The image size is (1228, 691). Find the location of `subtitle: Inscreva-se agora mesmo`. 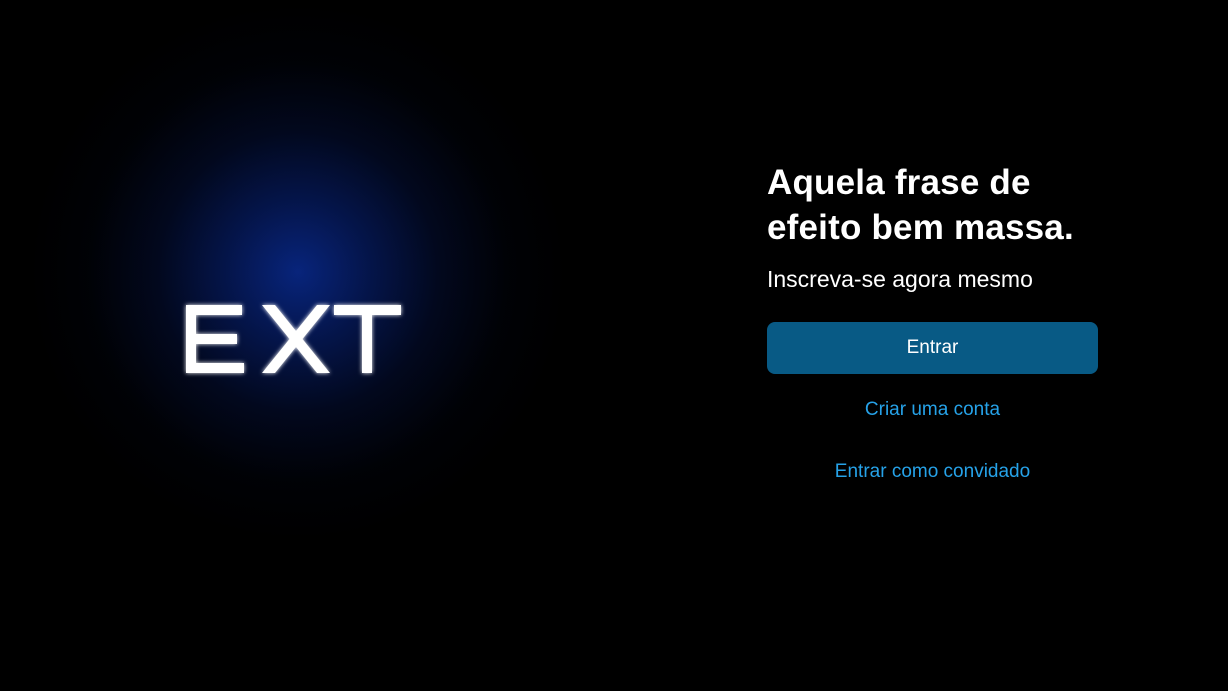

subtitle: Inscreva-se agora mesmo is located at coordinates (900, 279).